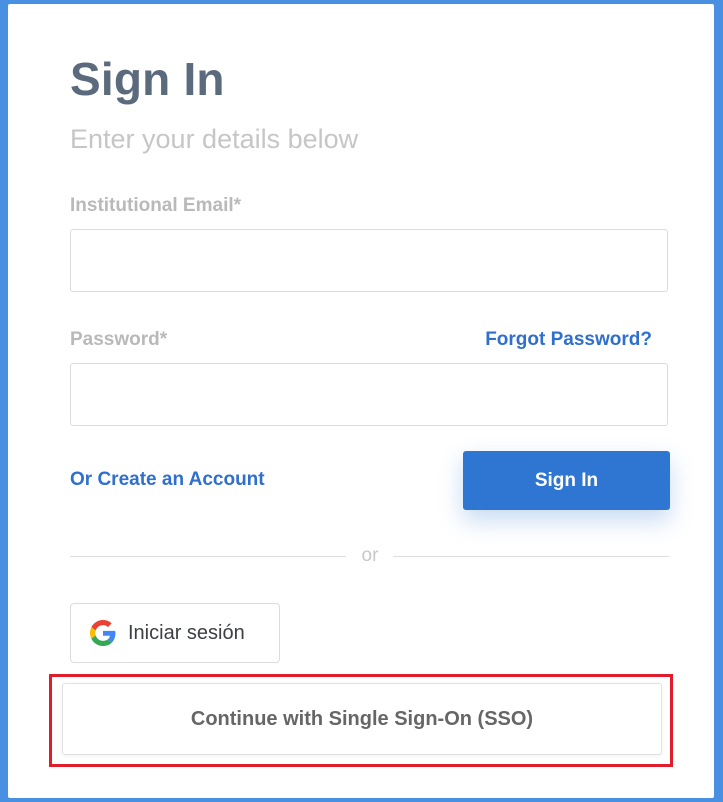 This screenshot has height=802, width=723. Describe the element at coordinates (566, 480) in the screenshot. I see `sign-in-button: Sign In` at that location.